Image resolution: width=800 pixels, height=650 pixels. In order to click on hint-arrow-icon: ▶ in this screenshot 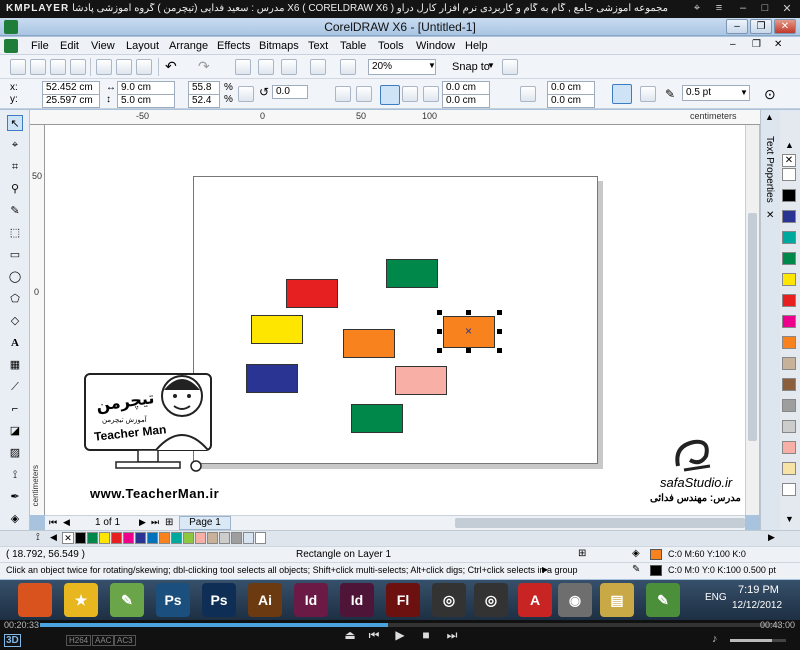, I will do `click(545, 569)`.